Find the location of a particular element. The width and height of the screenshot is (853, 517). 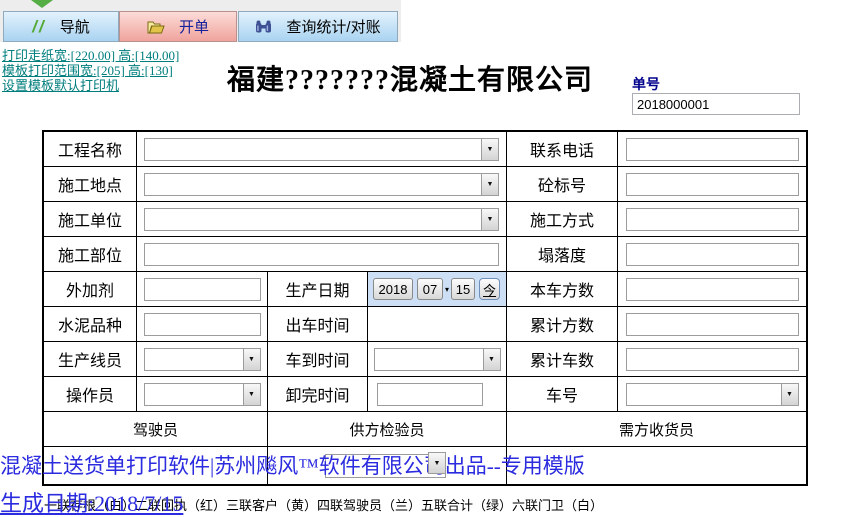

operator-combobox: ▼ is located at coordinates (202, 394).